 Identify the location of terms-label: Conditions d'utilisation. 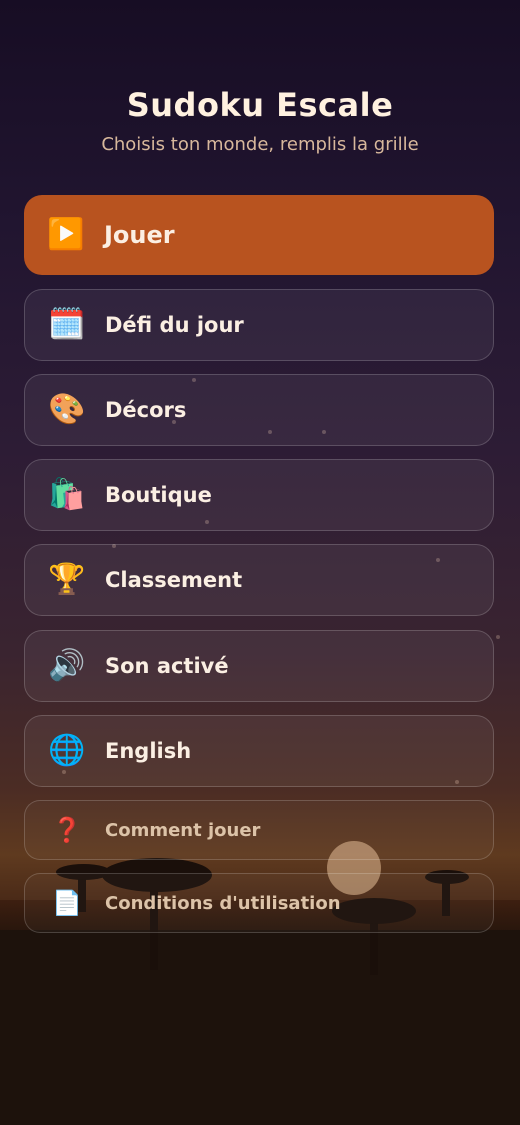
(223, 903).